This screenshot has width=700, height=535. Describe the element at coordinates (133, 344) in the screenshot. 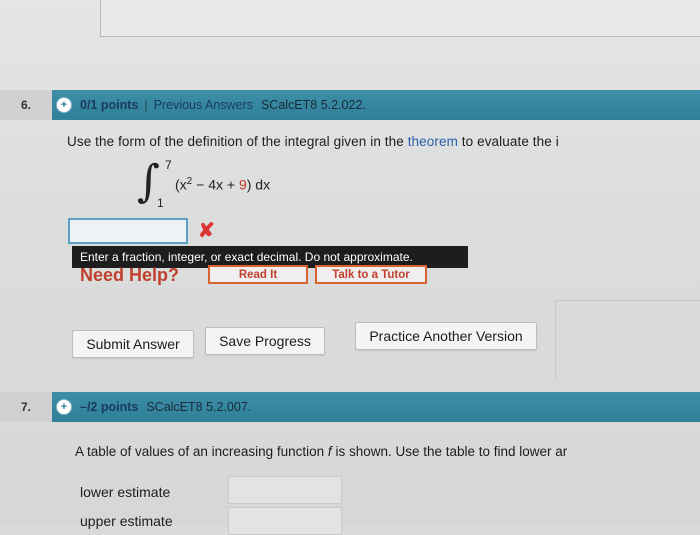

I see `submit-answer-button: Submit Answer` at that location.